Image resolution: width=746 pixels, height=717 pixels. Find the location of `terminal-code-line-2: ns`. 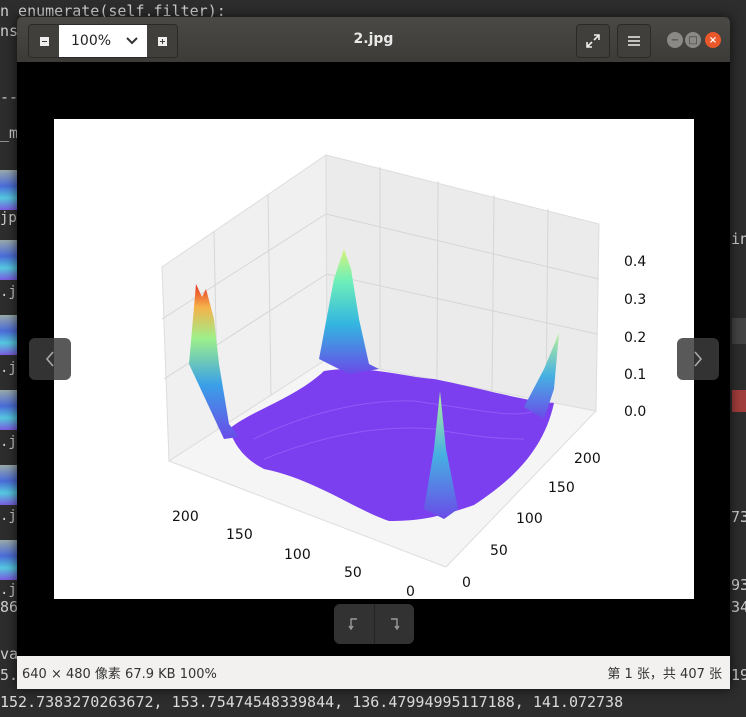

terminal-code-line-2: ns is located at coordinates (9, 31).